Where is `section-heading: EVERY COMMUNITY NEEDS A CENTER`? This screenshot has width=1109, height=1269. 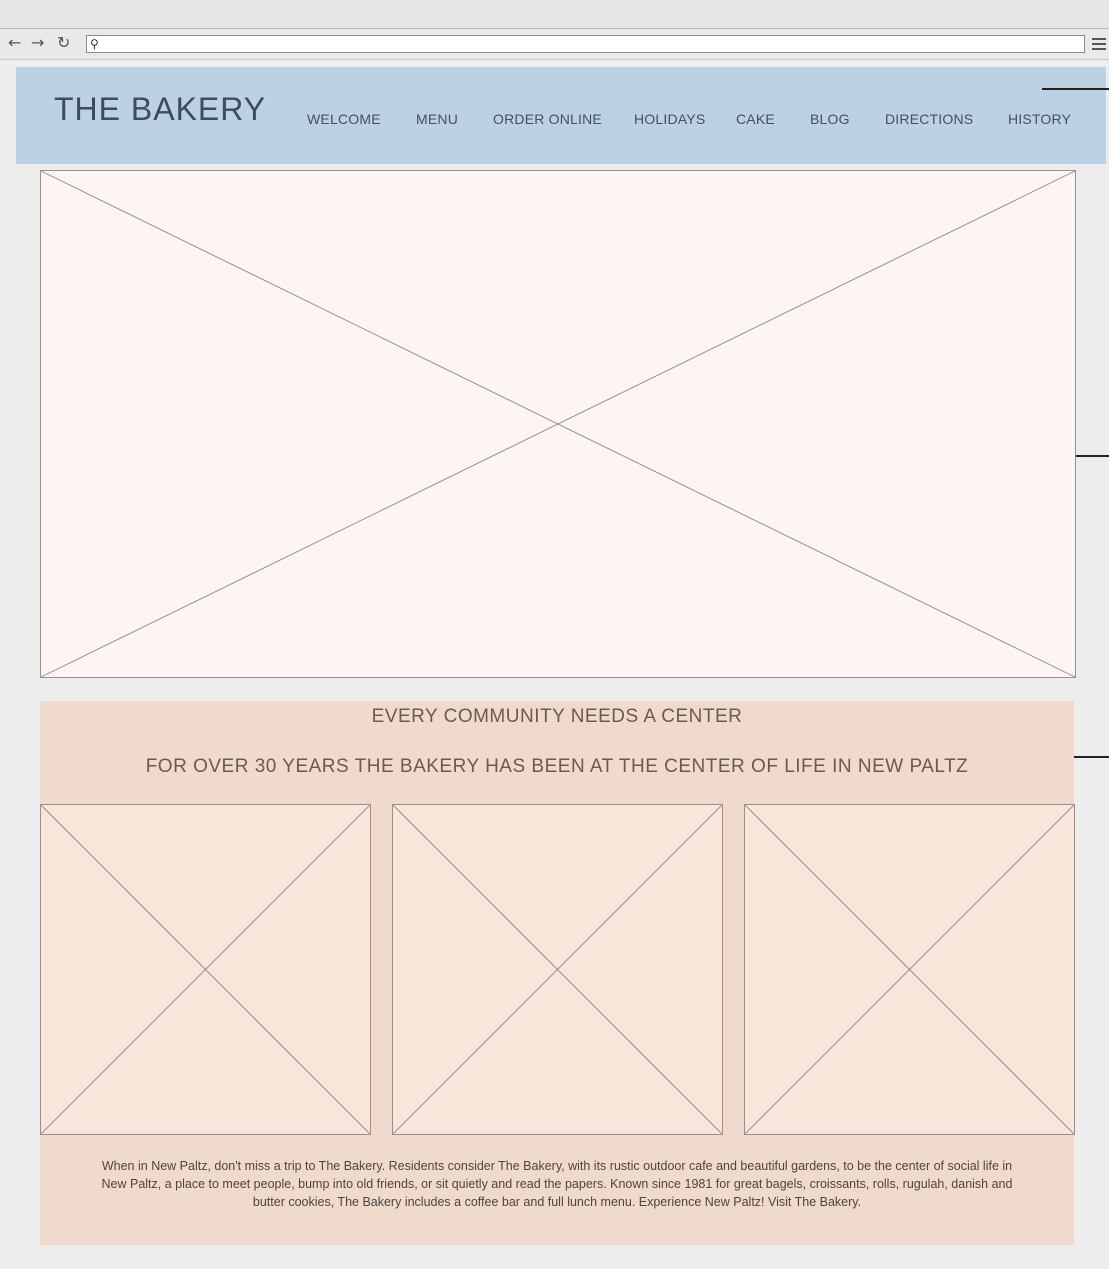 section-heading: EVERY COMMUNITY NEEDS A CENTER is located at coordinates (557, 716).